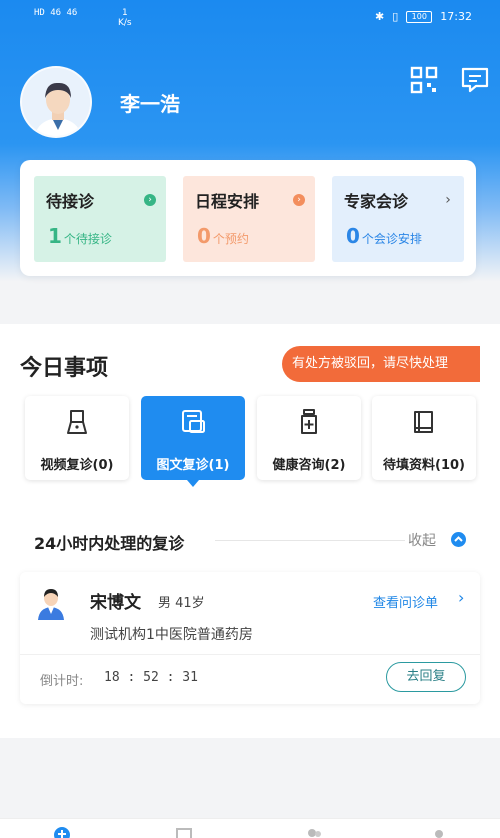  I want to click on countdown-label: 倒计时:, so click(62, 681).